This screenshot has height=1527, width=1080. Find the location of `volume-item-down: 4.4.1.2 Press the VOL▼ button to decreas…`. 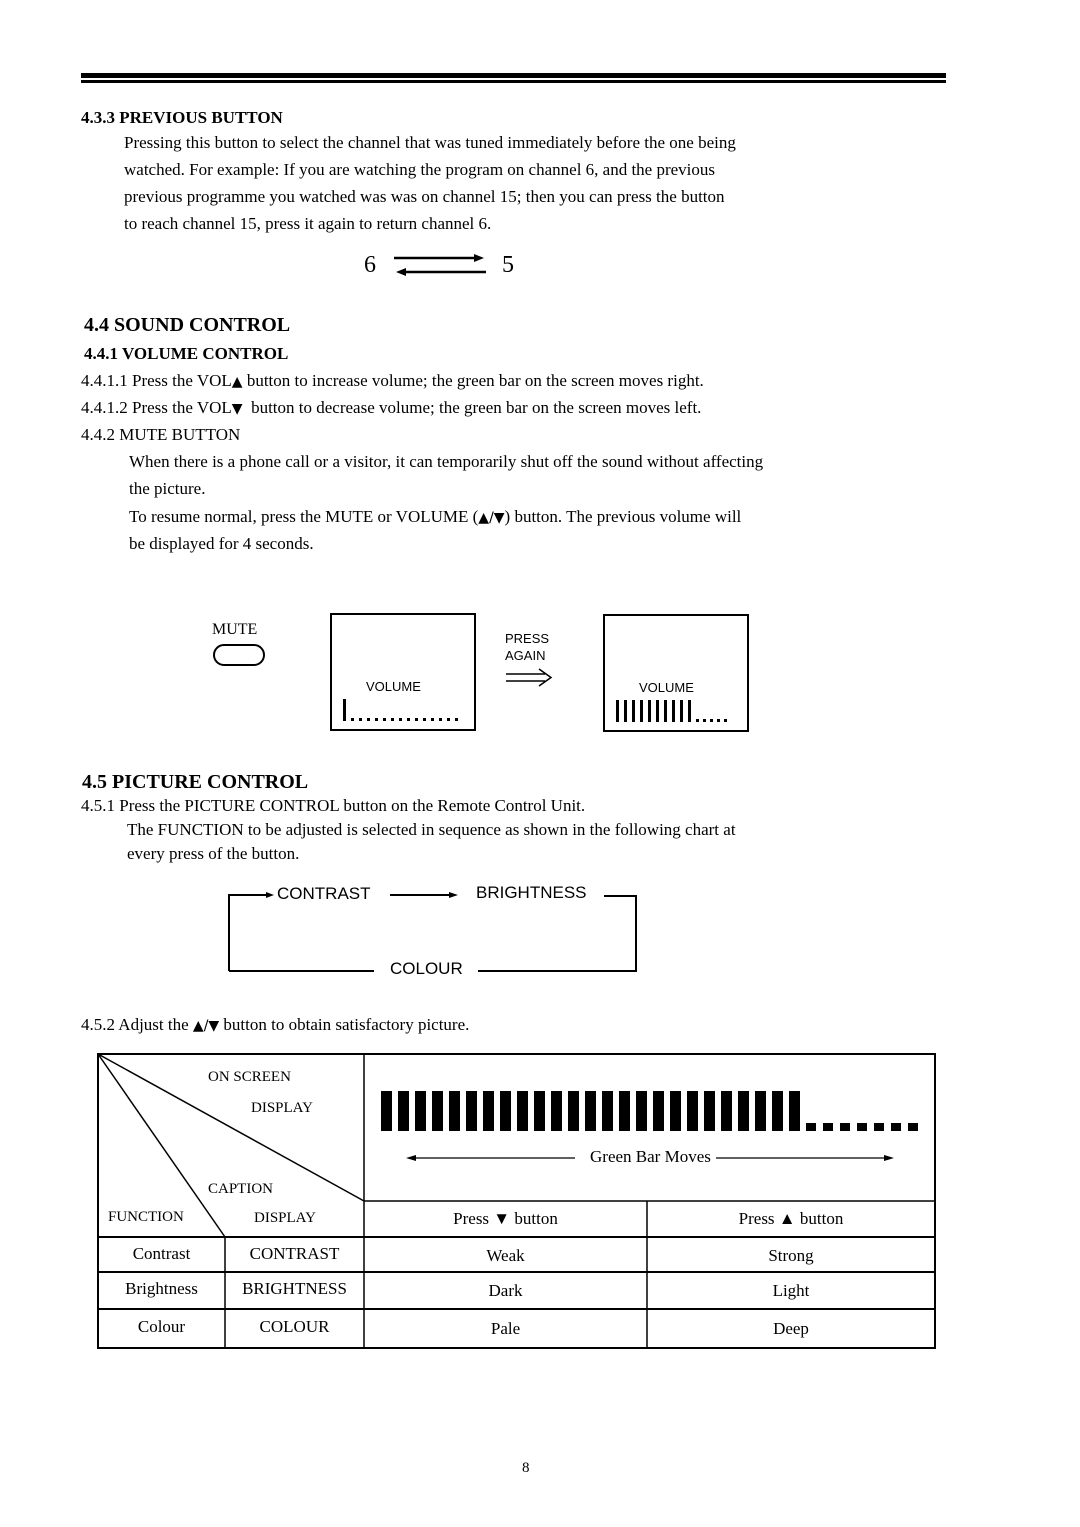

volume-item-down: 4.4.1.2 Press the VOL▼ button to decreas… is located at coordinates (391, 408).